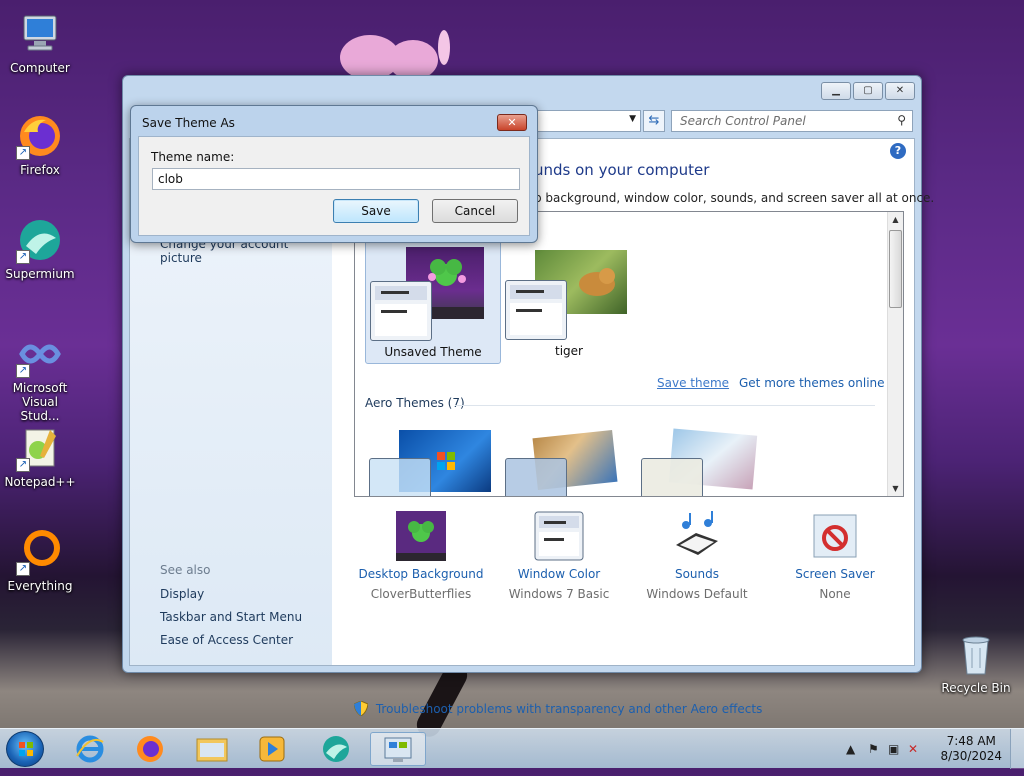  I want to click on get-more-themes-link: Get more themes online, so click(812, 383).